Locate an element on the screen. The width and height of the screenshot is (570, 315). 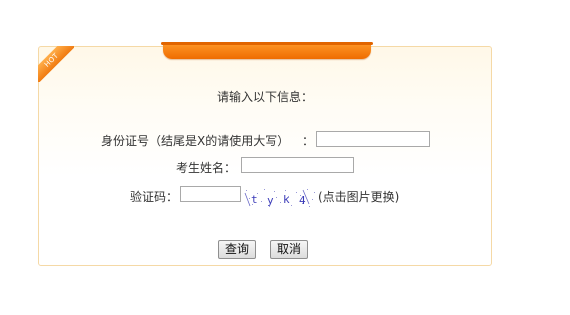
hot-ribbon-text: HOT is located at coordinates (56, 64).